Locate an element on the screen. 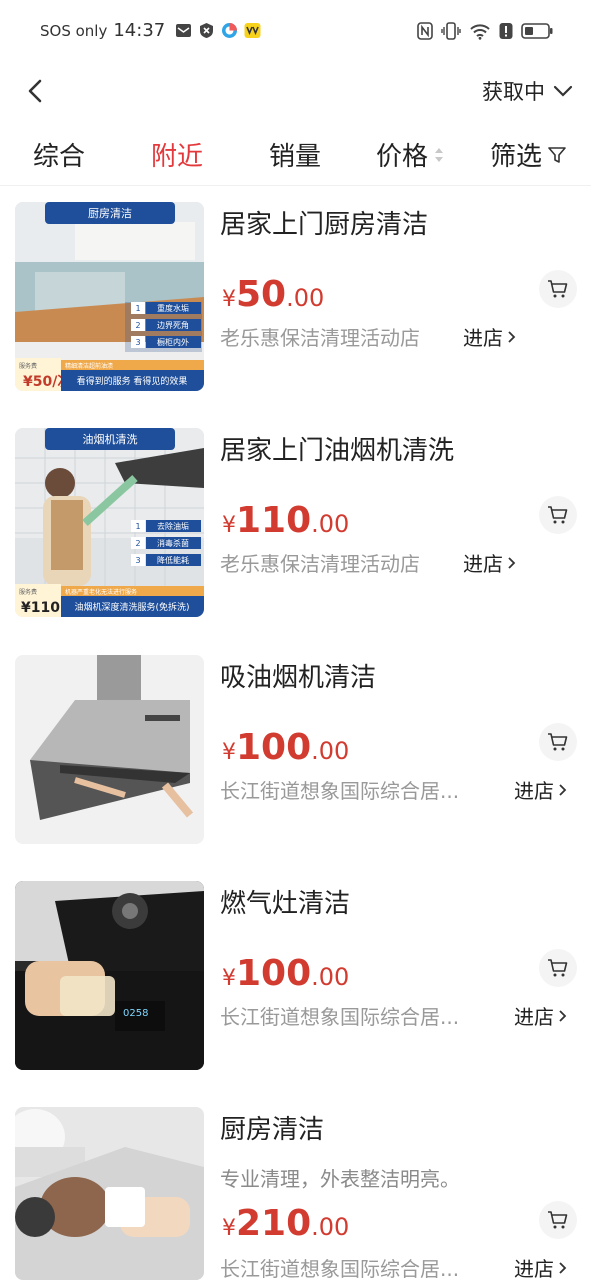 This screenshot has height=1280, width=591. tab-label: 附近 is located at coordinates (177, 157).